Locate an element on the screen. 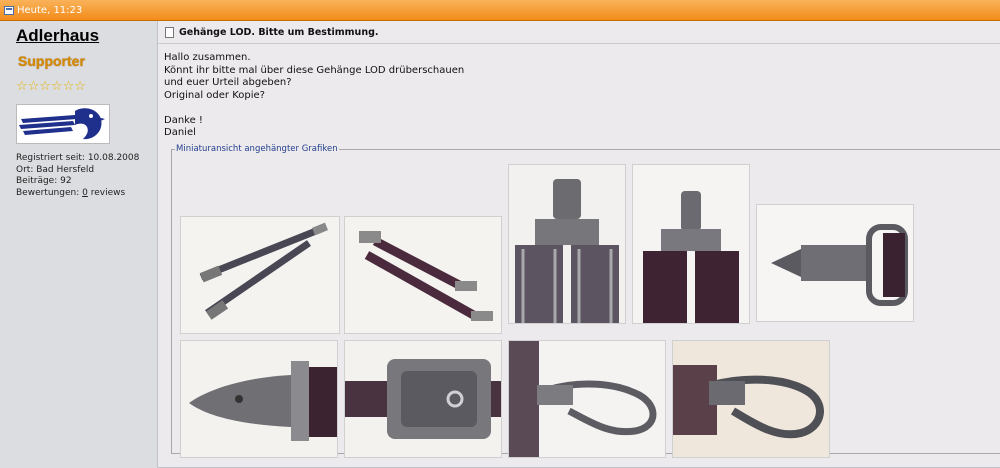 The height and width of the screenshot is (468, 1000). user-rank: Supporter is located at coordinates (51, 61).